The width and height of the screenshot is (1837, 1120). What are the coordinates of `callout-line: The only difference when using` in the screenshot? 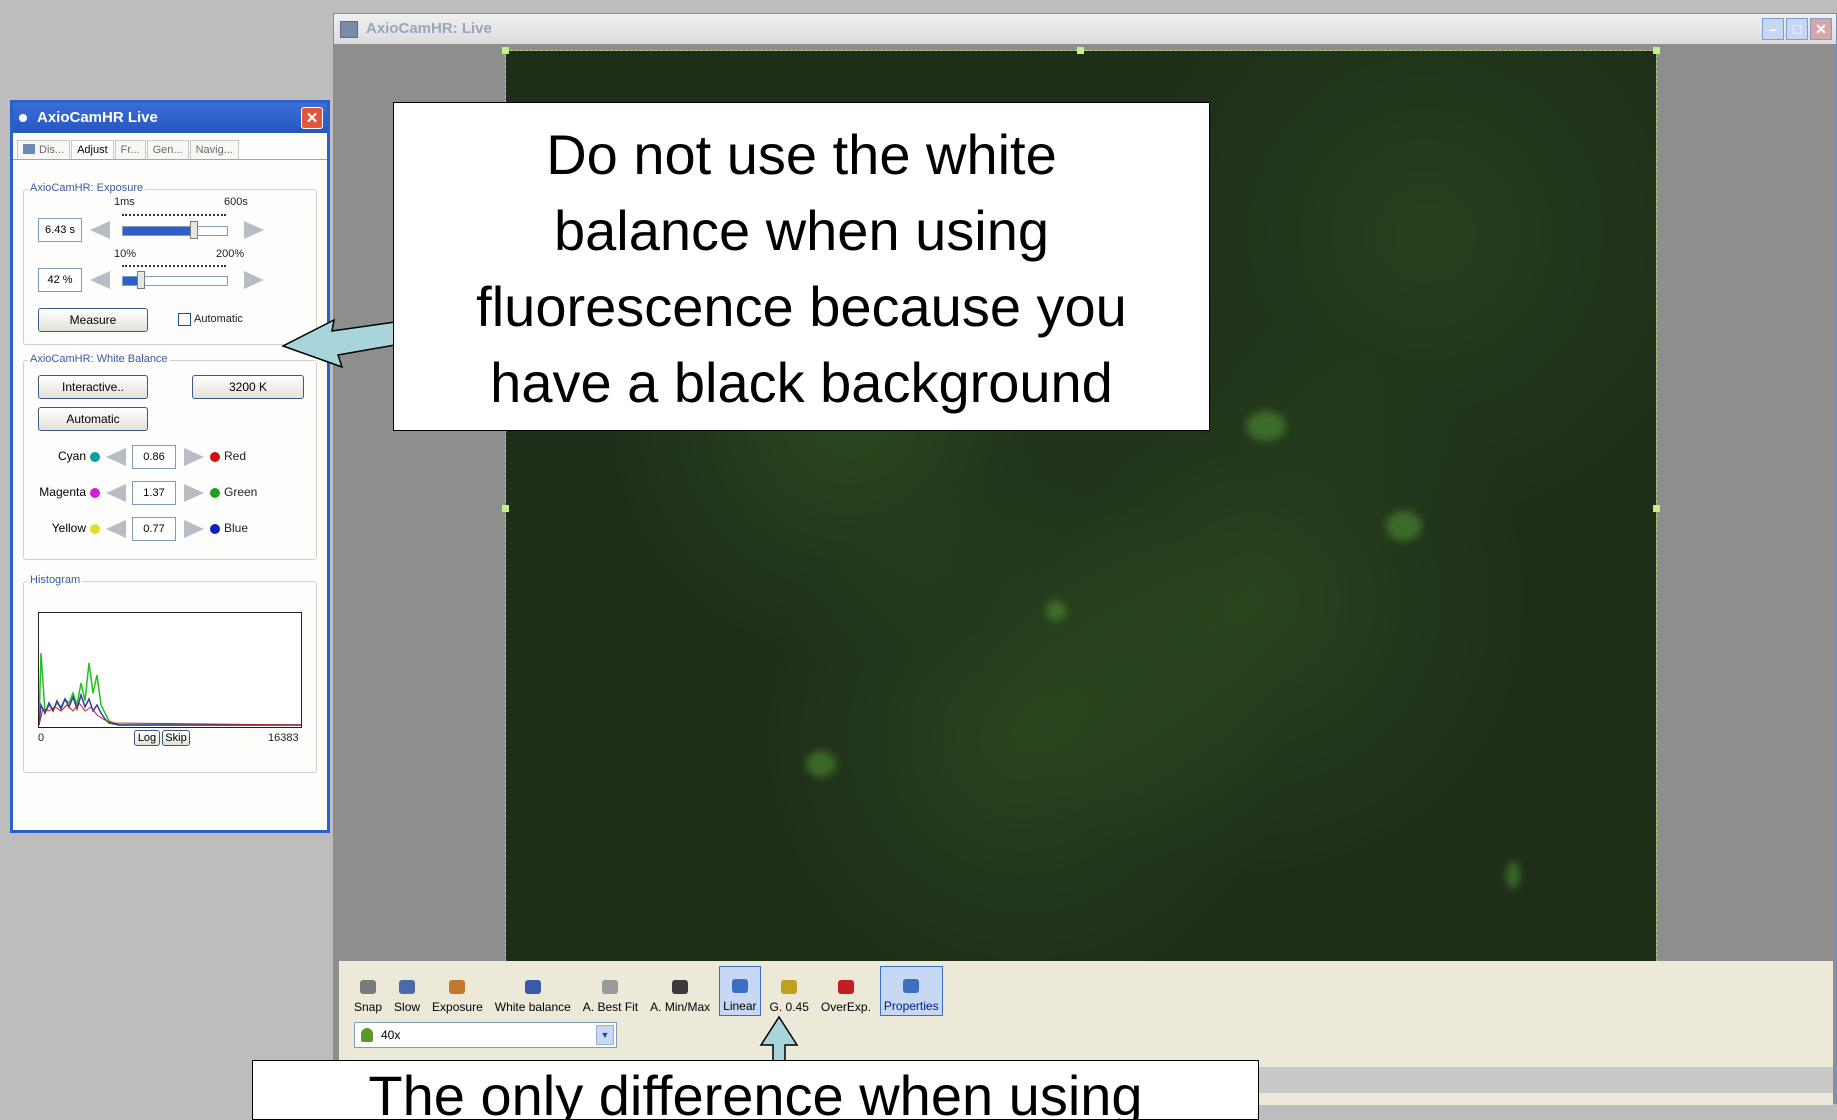 It's located at (755, 1092).